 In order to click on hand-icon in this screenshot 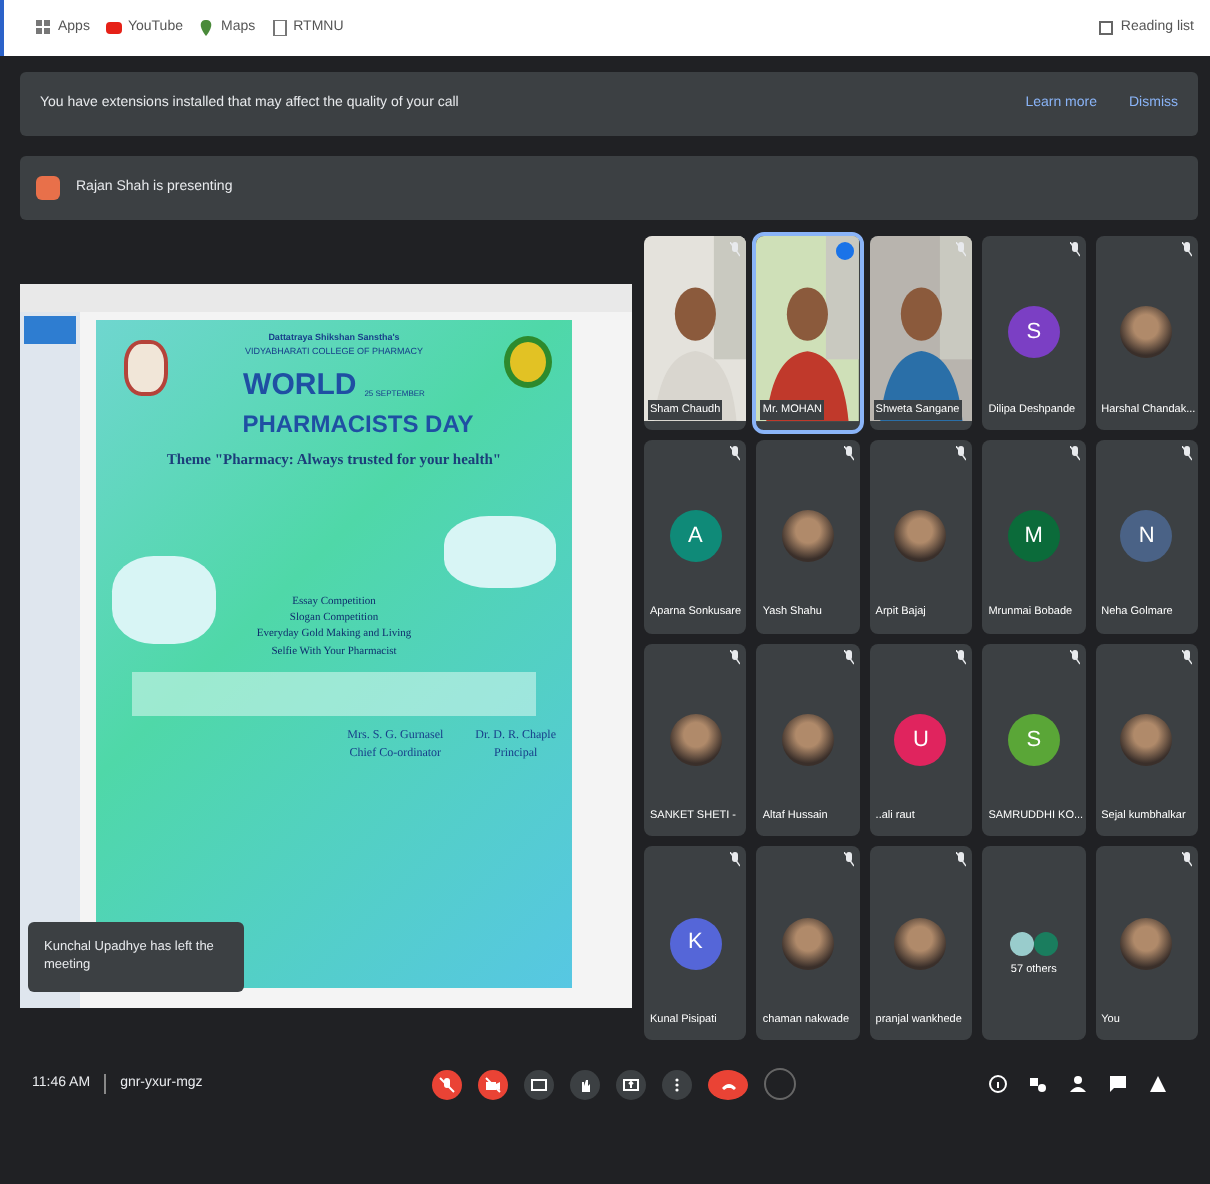, I will do `click(585, 1084)`.